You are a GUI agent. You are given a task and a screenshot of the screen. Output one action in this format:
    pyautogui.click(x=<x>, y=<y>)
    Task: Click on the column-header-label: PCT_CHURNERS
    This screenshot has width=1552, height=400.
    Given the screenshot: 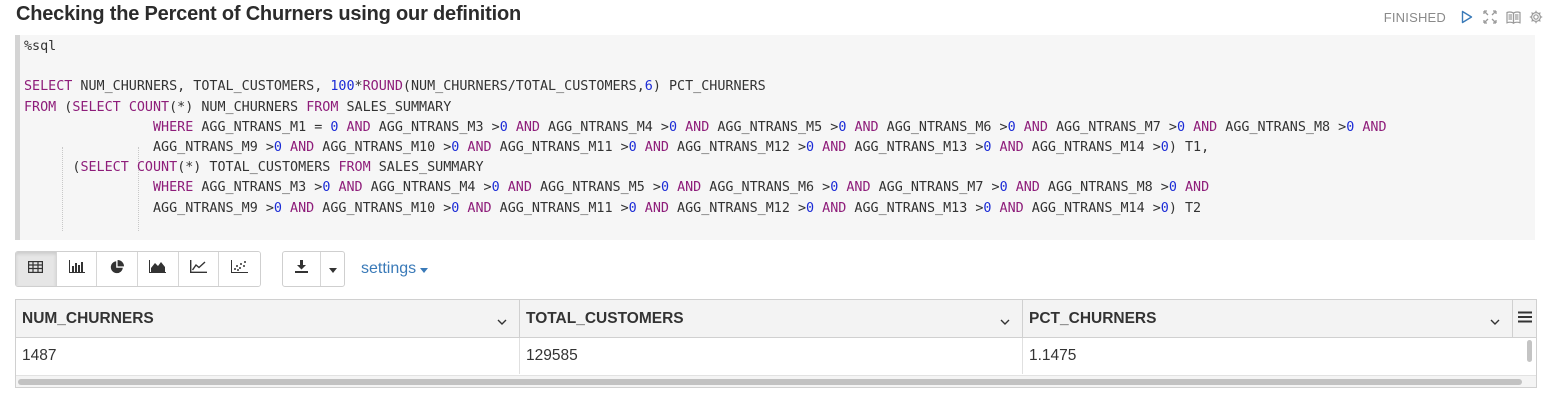 What is the action you would take?
    pyautogui.click(x=1093, y=318)
    